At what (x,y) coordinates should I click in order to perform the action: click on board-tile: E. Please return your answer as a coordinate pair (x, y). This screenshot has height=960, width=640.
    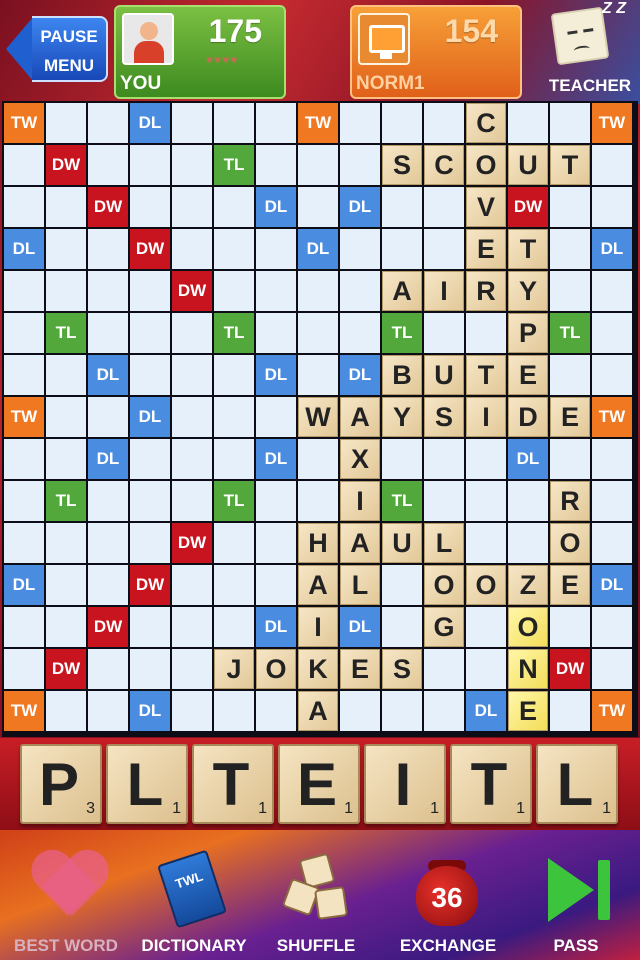
    Looking at the image, I should click on (528, 375).